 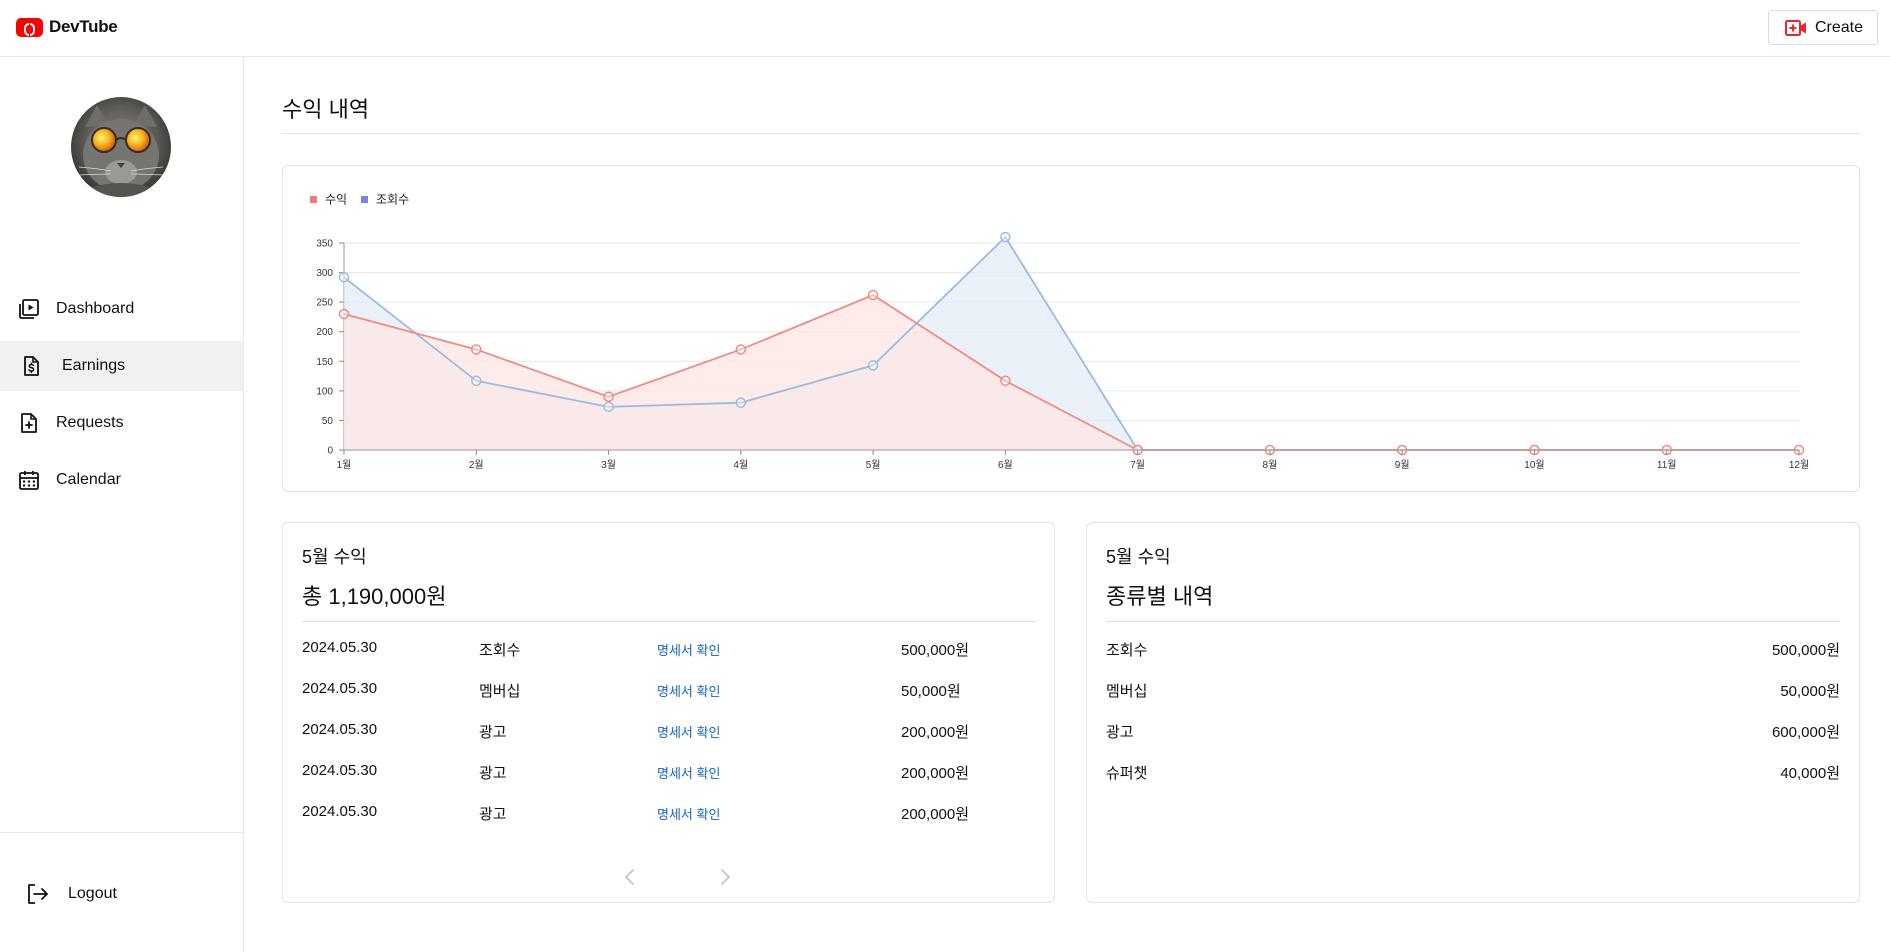 What do you see at coordinates (1799, 465) in the screenshot?
I see `x-tick-label: 12월` at bounding box center [1799, 465].